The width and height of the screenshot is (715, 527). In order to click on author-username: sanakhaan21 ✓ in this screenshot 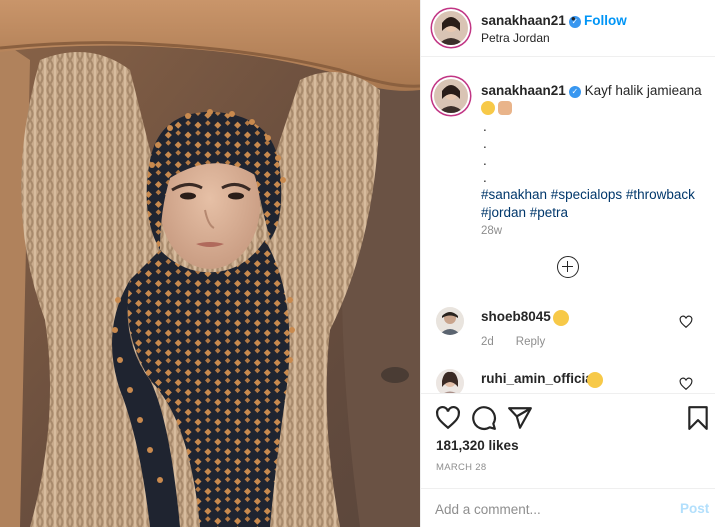, I will do `click(531, 20)`.